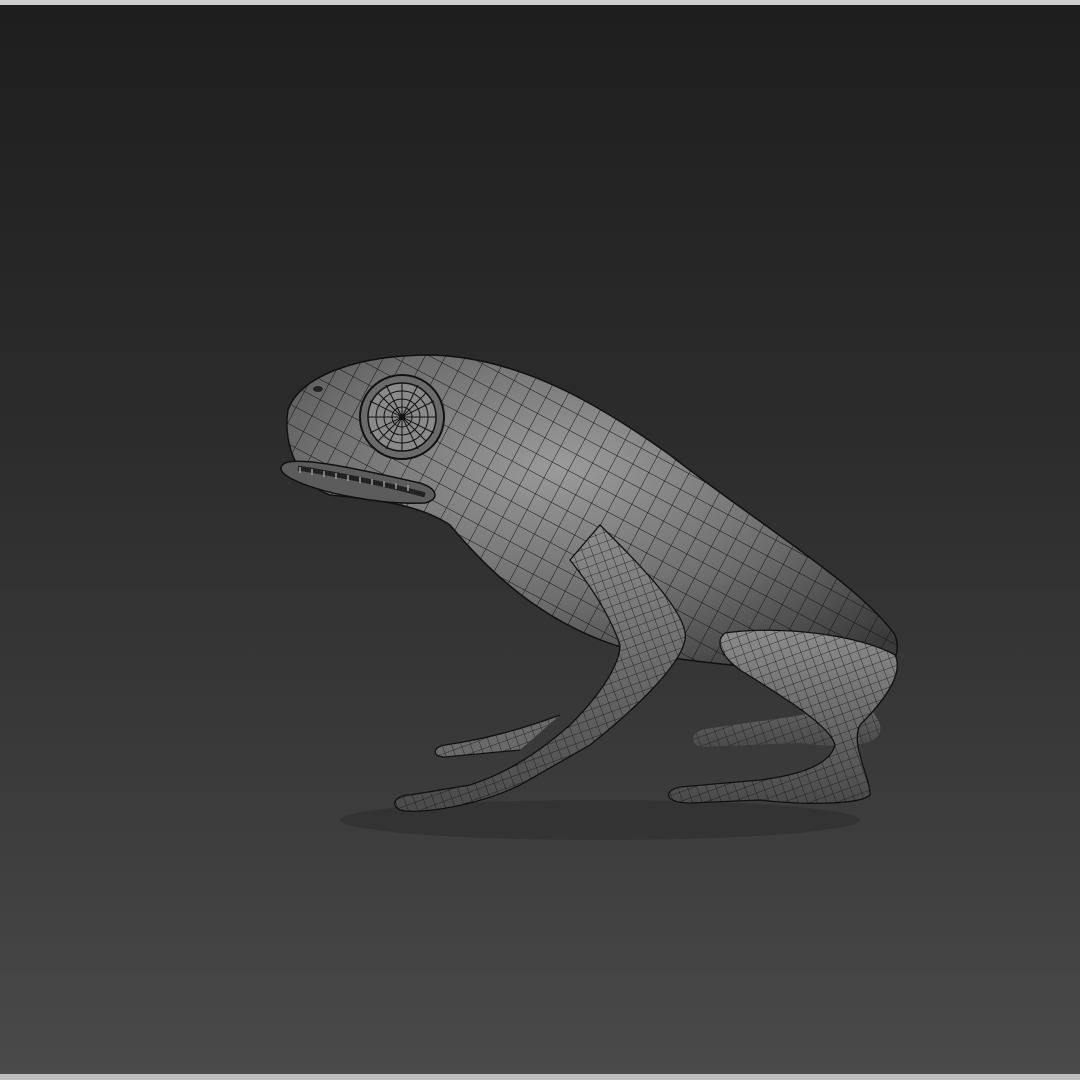 This screenshot has height=1080, width=1080. What do you see at coordinates (402, 417) in the screenshot?
I see `frog-eye` at bounding box center [402, 417].